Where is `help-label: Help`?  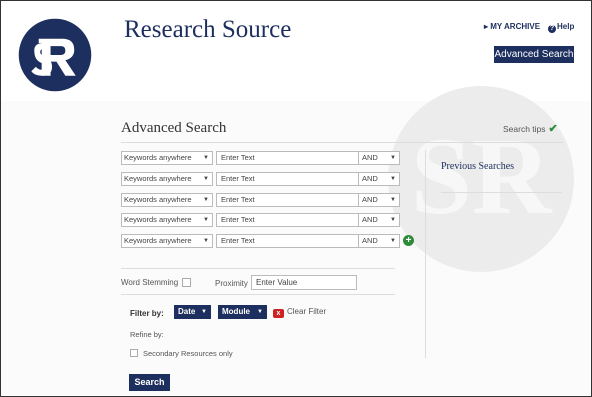 help-label: Help is located at coordinates (566, 26).